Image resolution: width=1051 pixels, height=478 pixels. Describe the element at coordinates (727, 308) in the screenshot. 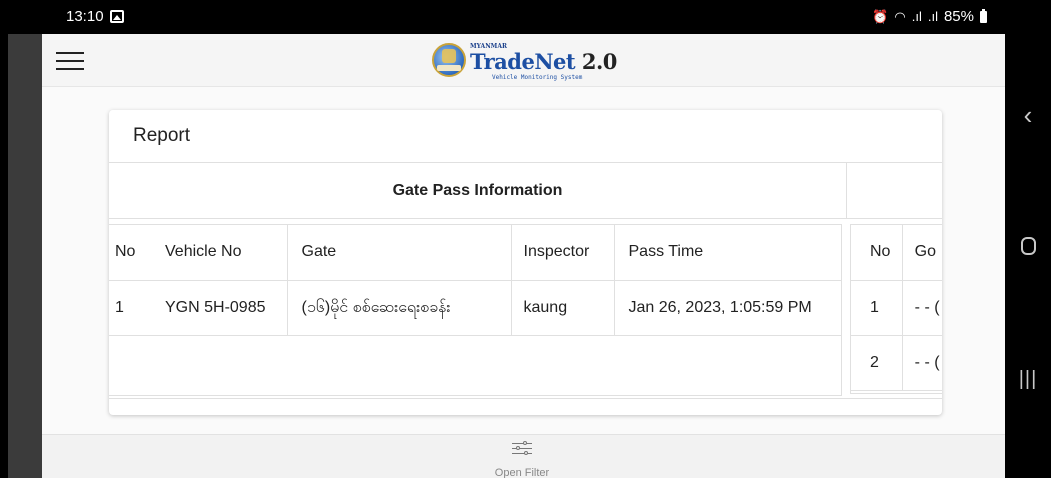

I see `row-pass-time: Jan 26, 2023, 1:05:59 PM` at that location.